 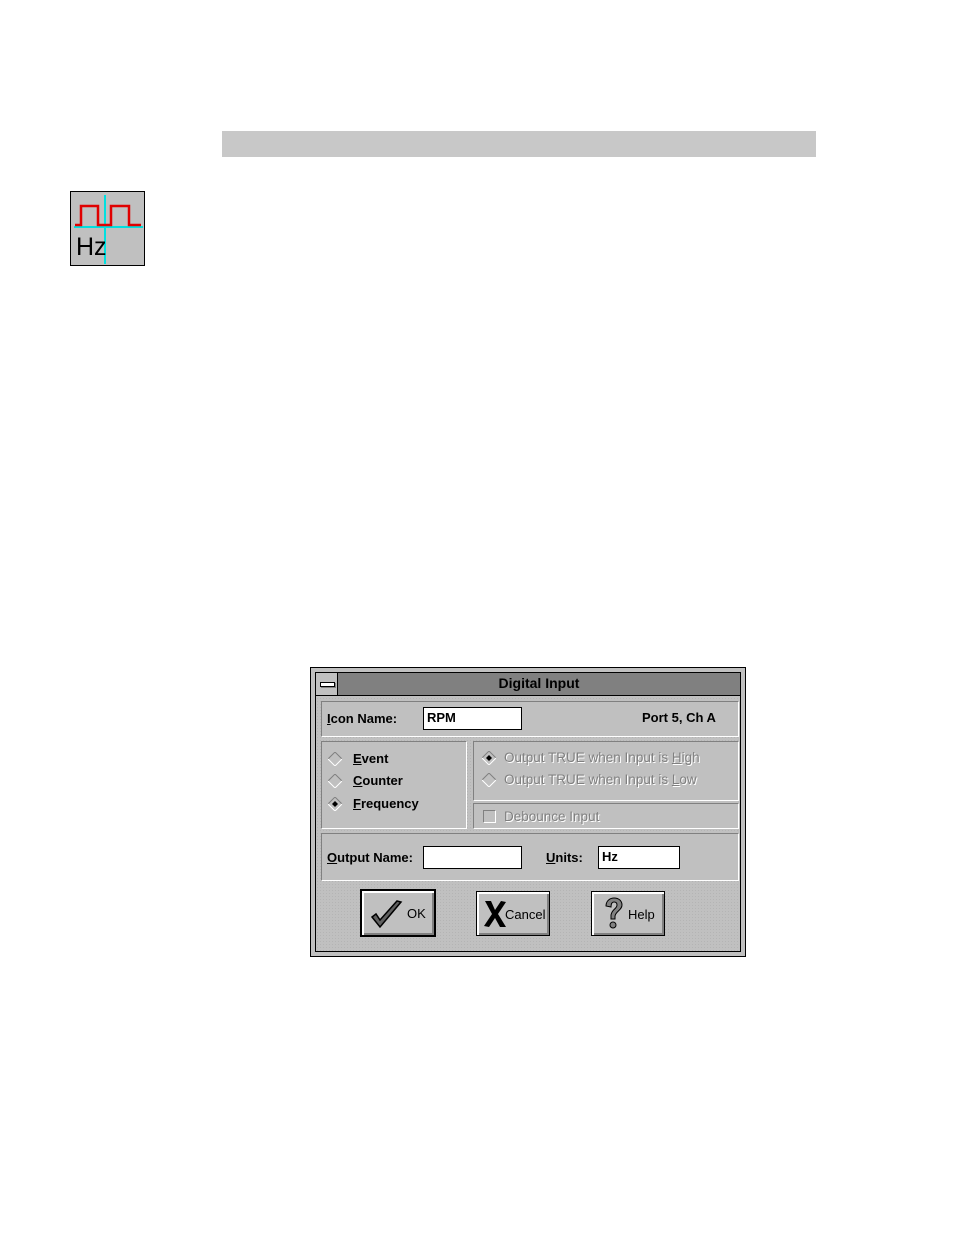 I want to click on port-info: Port 5, Ch A, so click(x=679, y=717).